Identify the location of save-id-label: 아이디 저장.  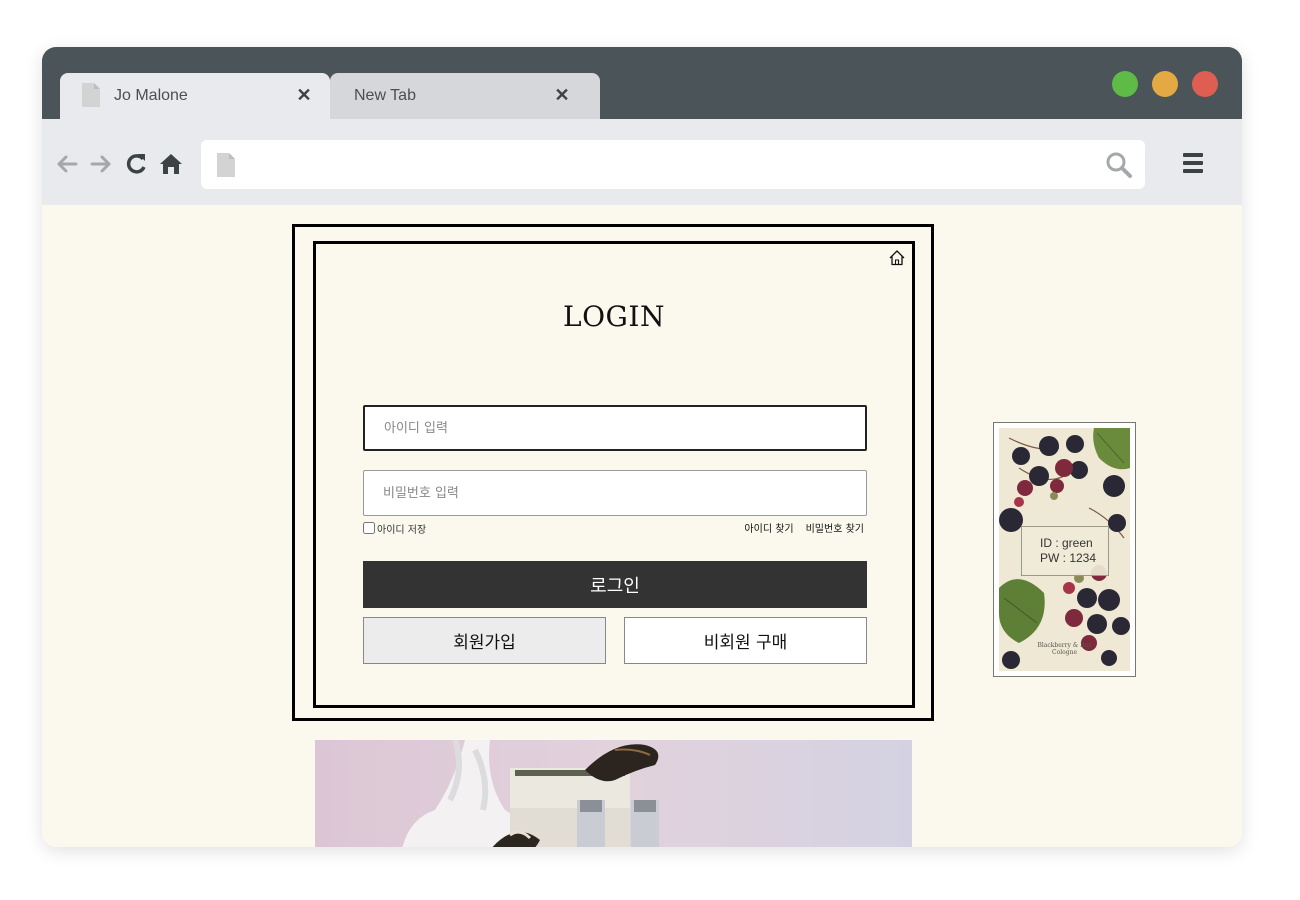
(402, 530).